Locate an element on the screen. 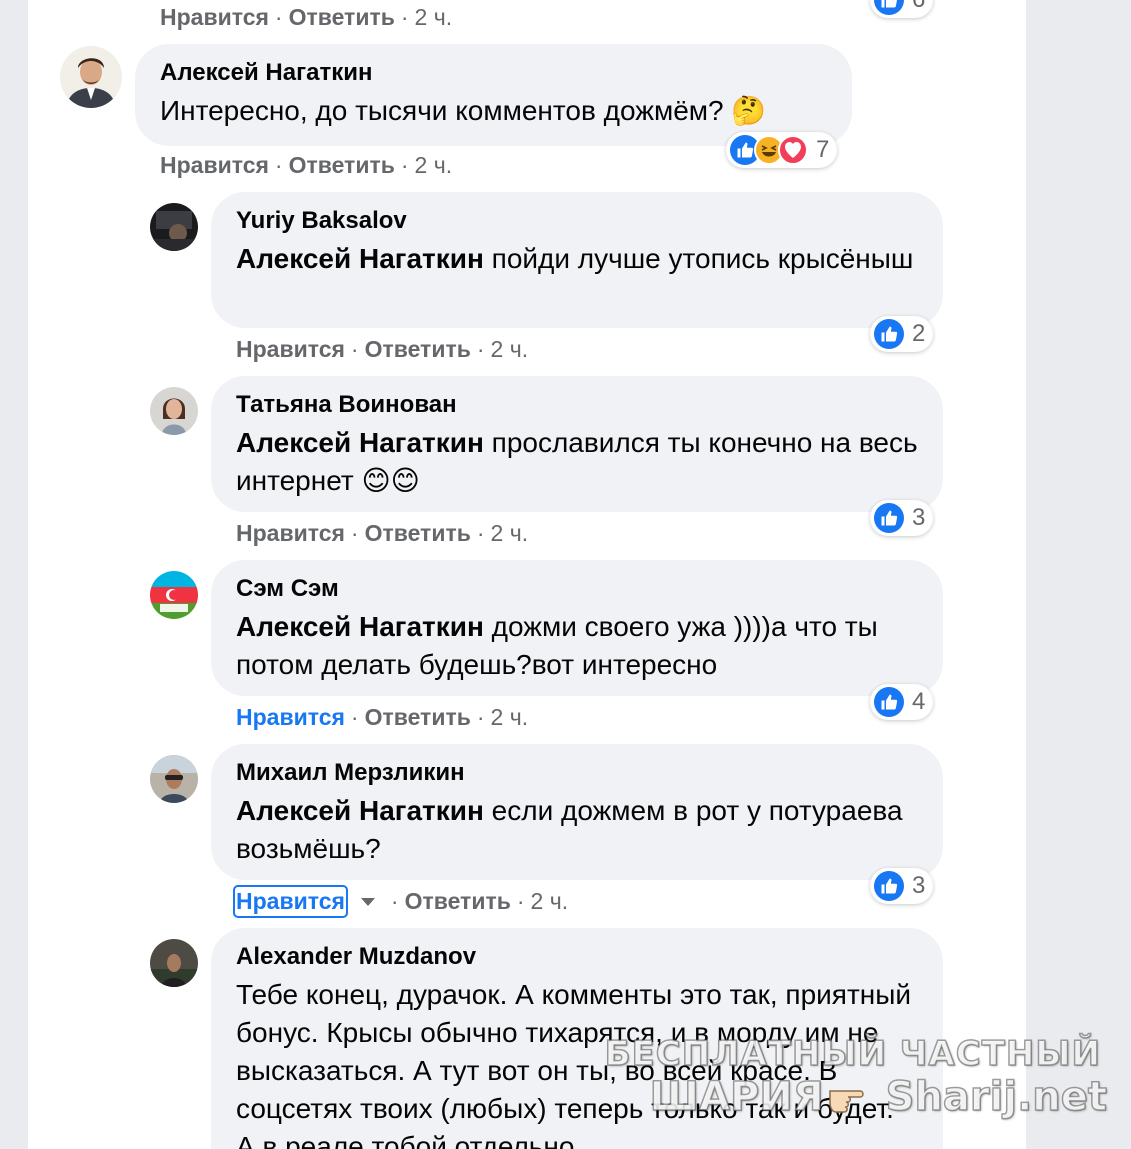 This screenshot has width=1131, height=1149. azerbaijan-flag-avatar is located at coordinates (174, 595).